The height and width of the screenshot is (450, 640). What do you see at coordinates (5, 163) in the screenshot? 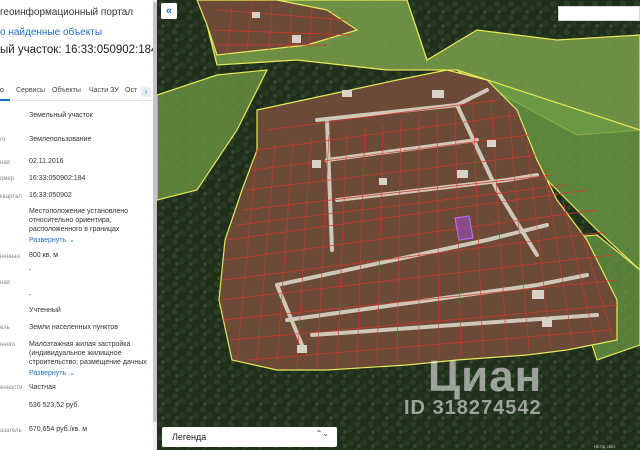
I see `row-label-date: ная` at bounding box center [5, 163].